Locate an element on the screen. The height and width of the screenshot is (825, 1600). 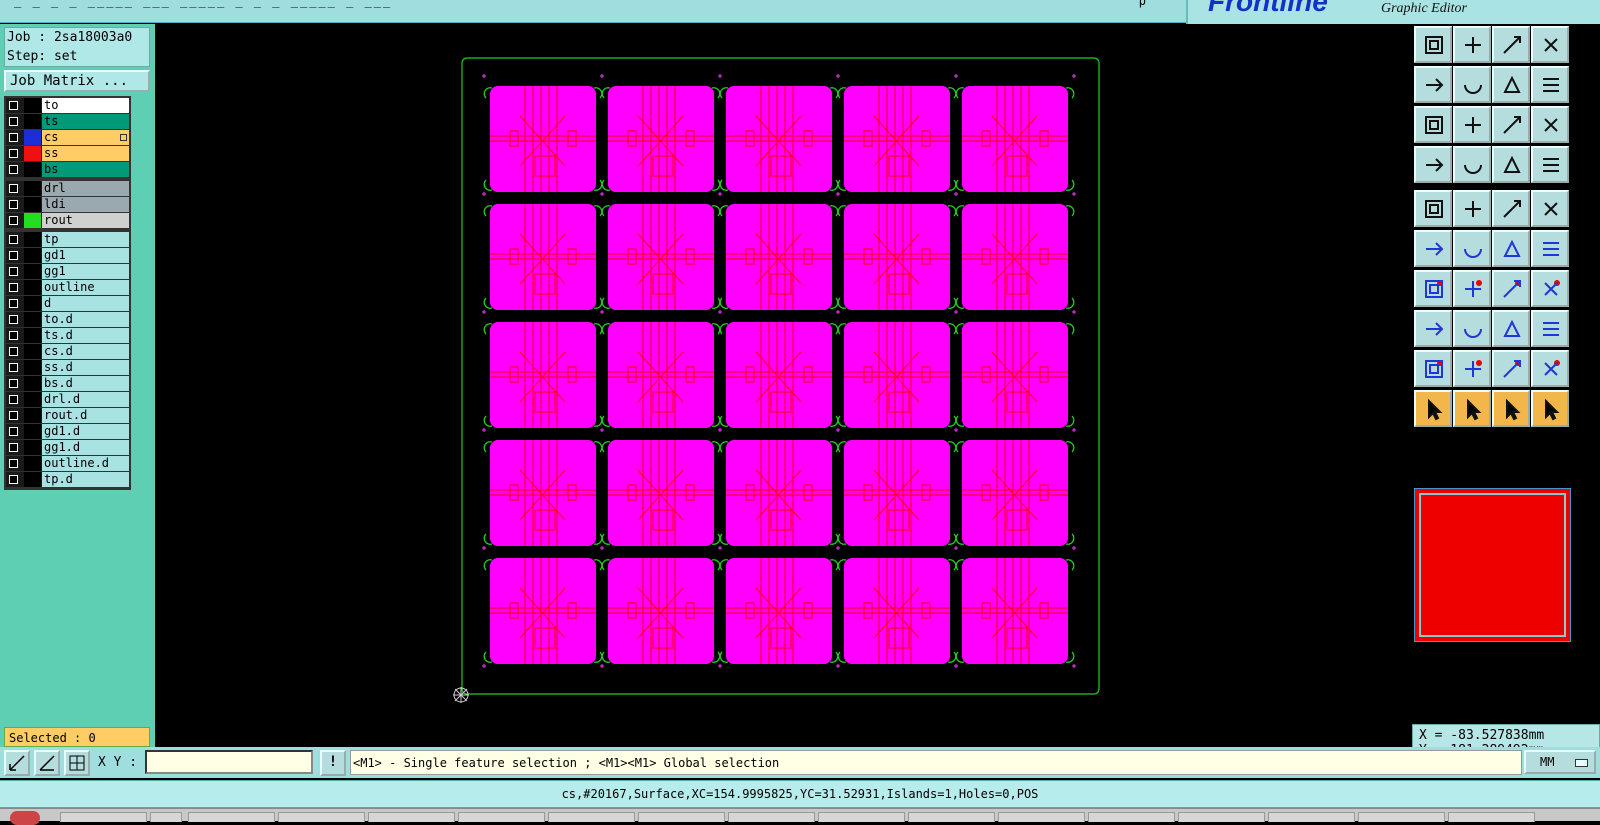
net-analyze-button is located at coordinates (1511, 164).